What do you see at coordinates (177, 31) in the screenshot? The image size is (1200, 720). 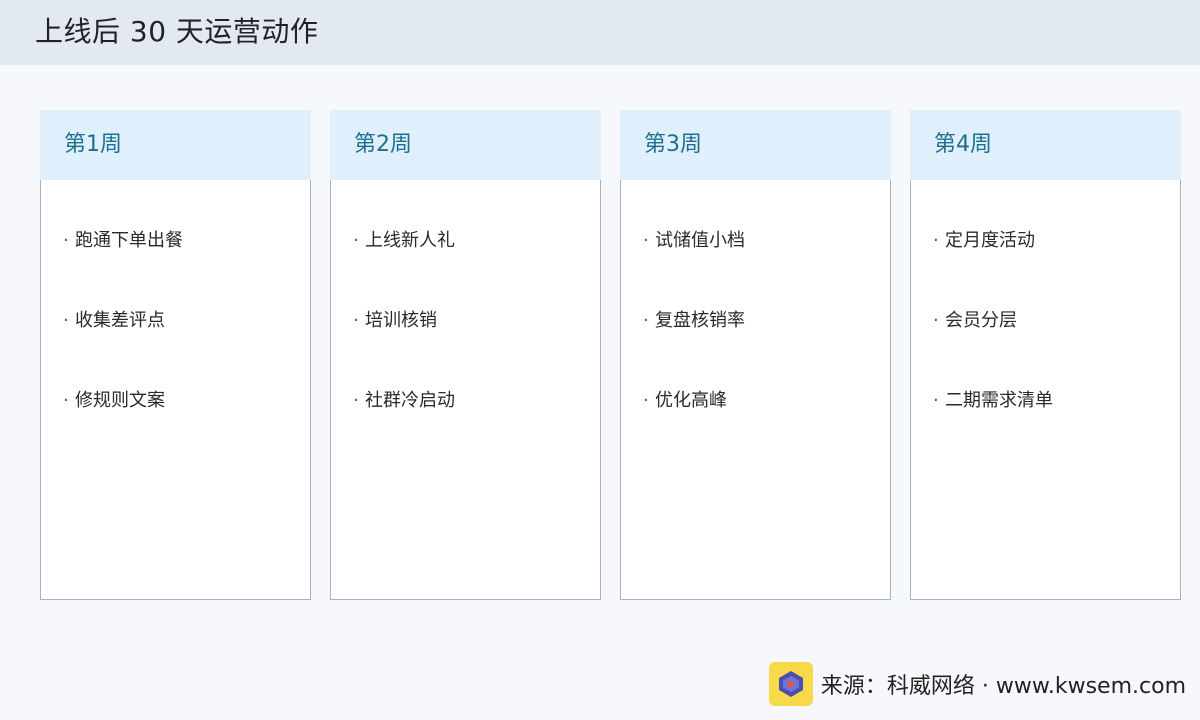 I see `page-title: 上线后 30 天运营动作` at bounding box center [177, 31].